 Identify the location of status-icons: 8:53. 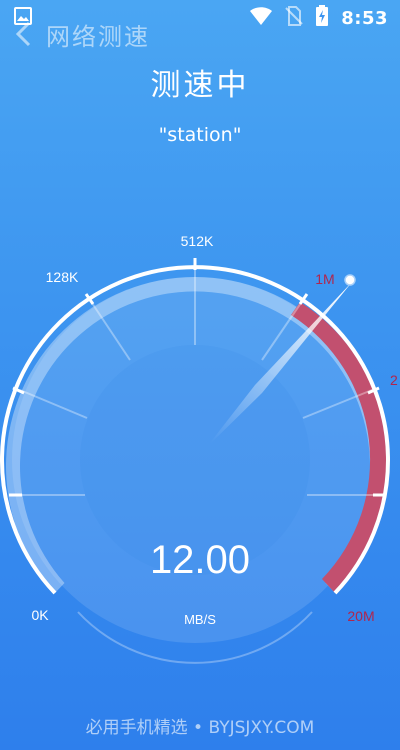
(318, 18).